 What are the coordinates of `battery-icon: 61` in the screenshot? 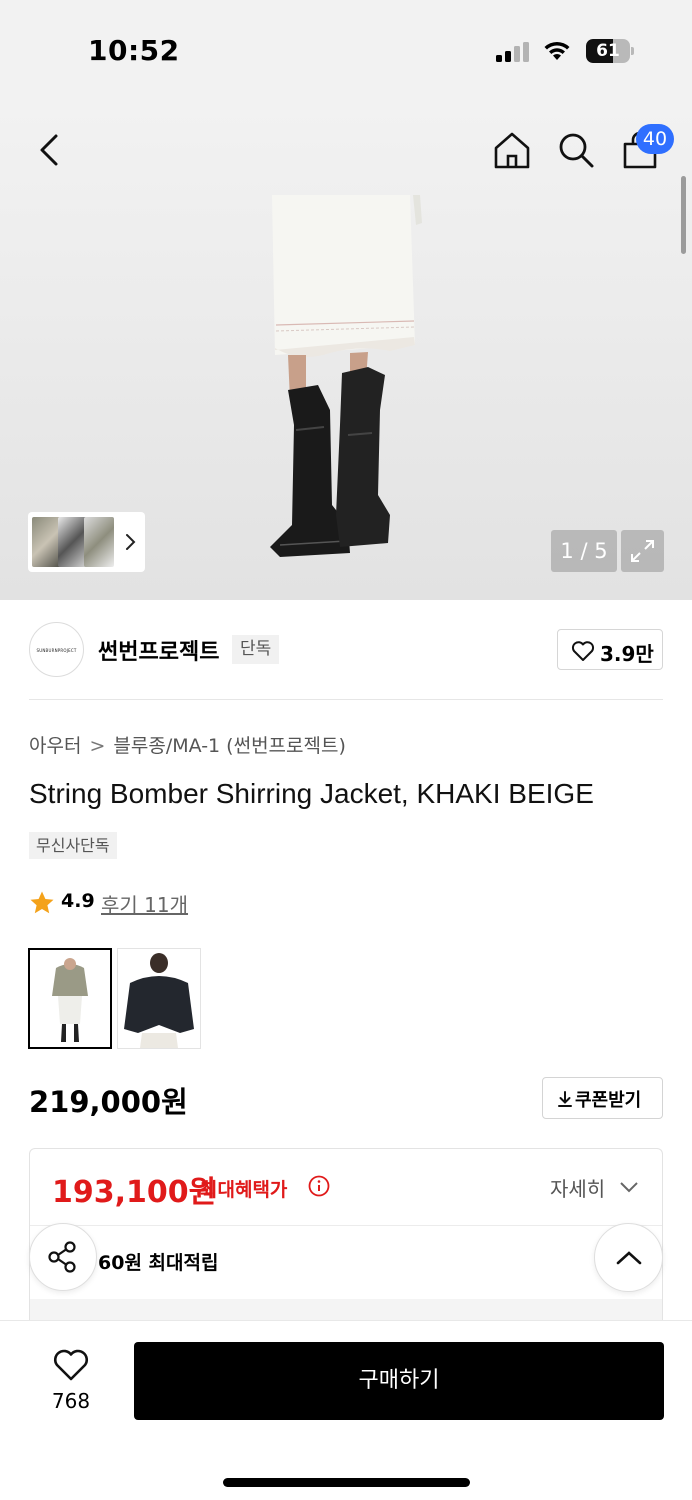 It's located at (610, 51).